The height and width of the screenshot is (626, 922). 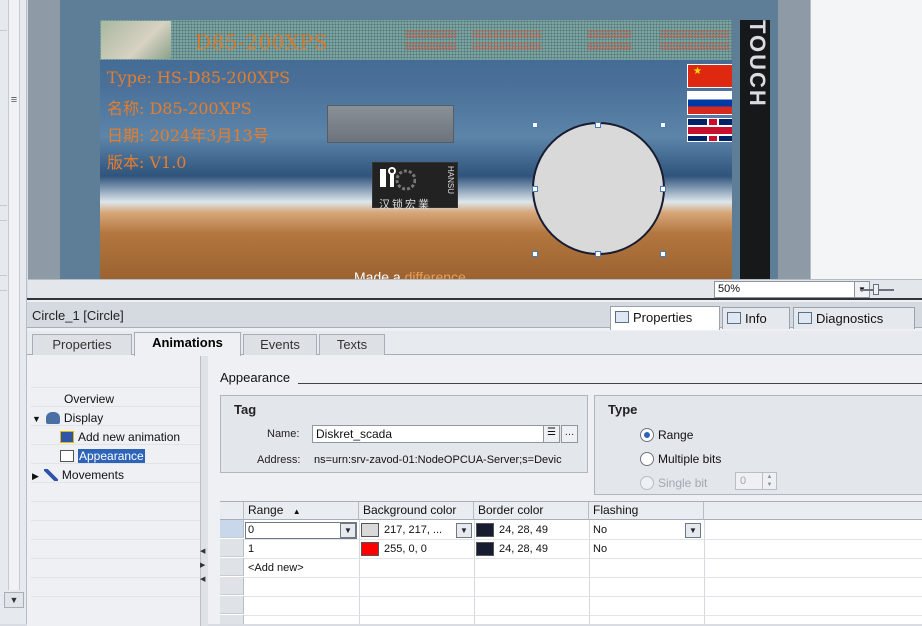 I want to click on hmi-info-date: 日期: 2024年3月13号, so click(x=188, y=135).